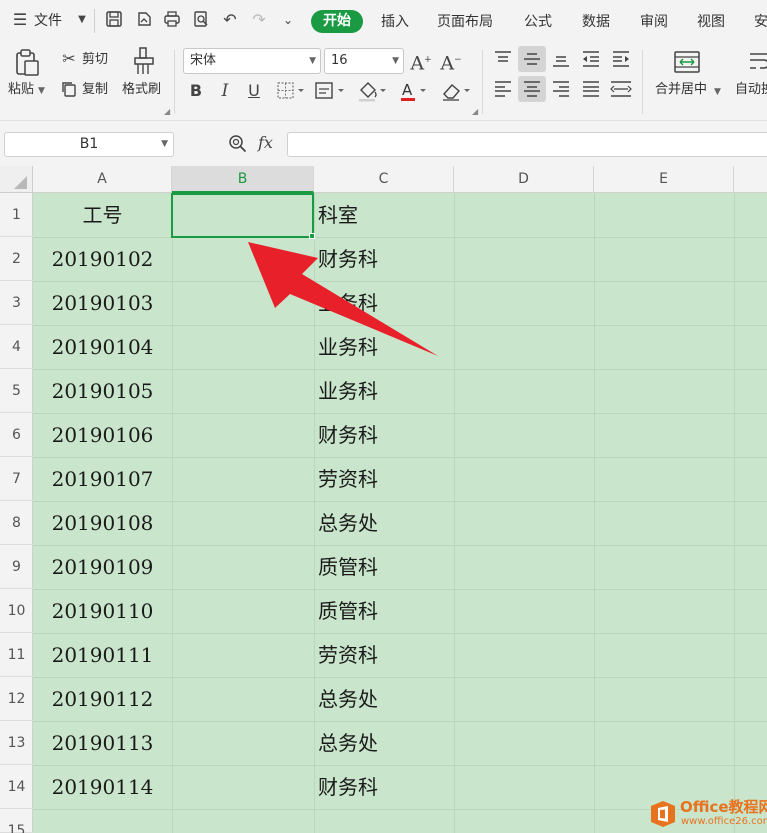  What do you see at coordinates (16, 567) in the screenshot?
I see `row-header: 9` at bounding box center [16, 567].